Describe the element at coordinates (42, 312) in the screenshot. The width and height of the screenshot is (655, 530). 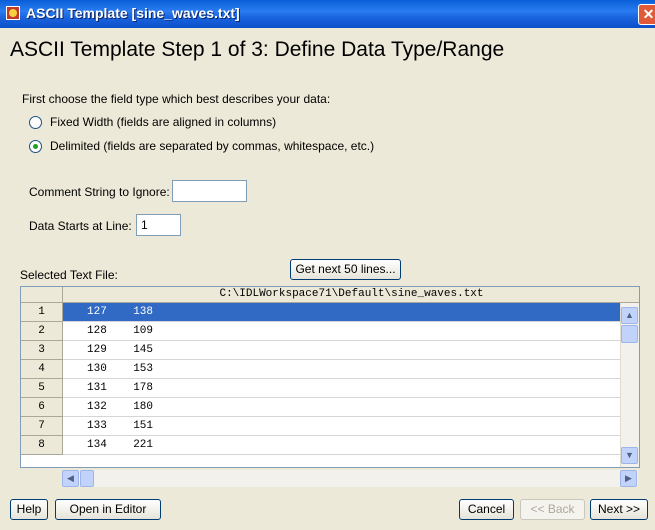
I see `row-number: 1` at that location.